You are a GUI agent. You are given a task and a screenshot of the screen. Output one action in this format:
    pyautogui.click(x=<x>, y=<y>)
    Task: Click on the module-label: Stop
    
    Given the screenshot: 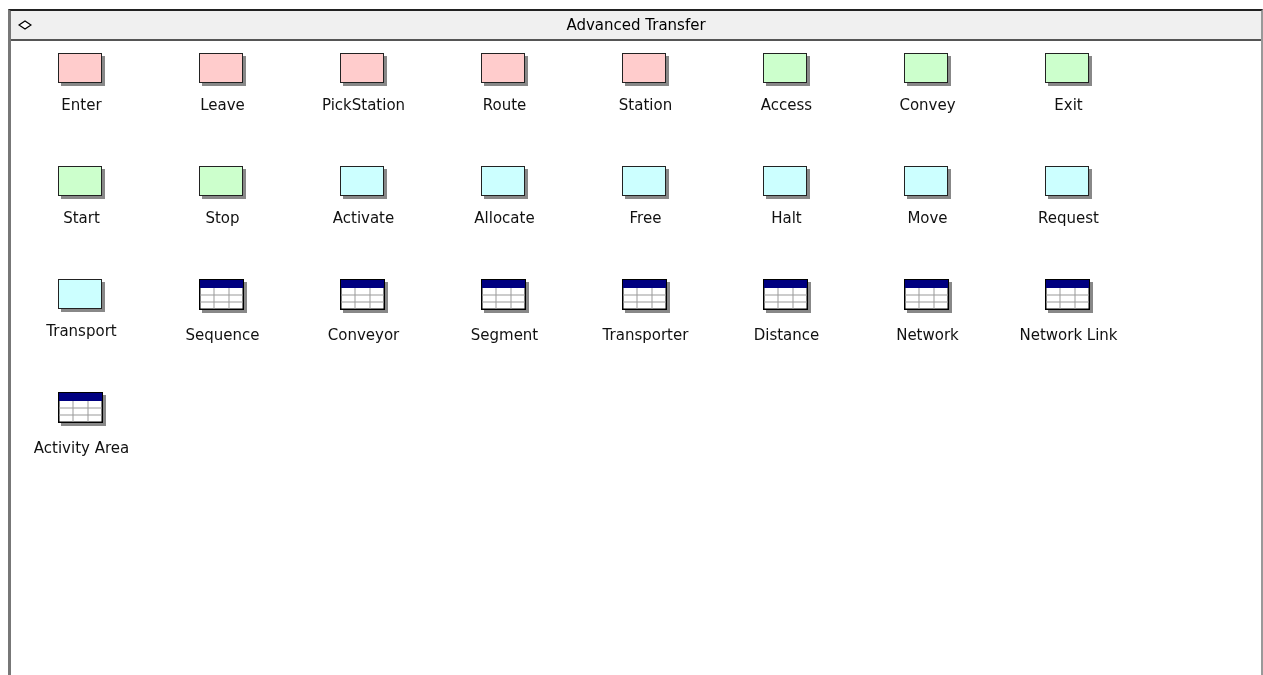 What is the action you would take?
    pyautogui.click(x=222, y=218)
    